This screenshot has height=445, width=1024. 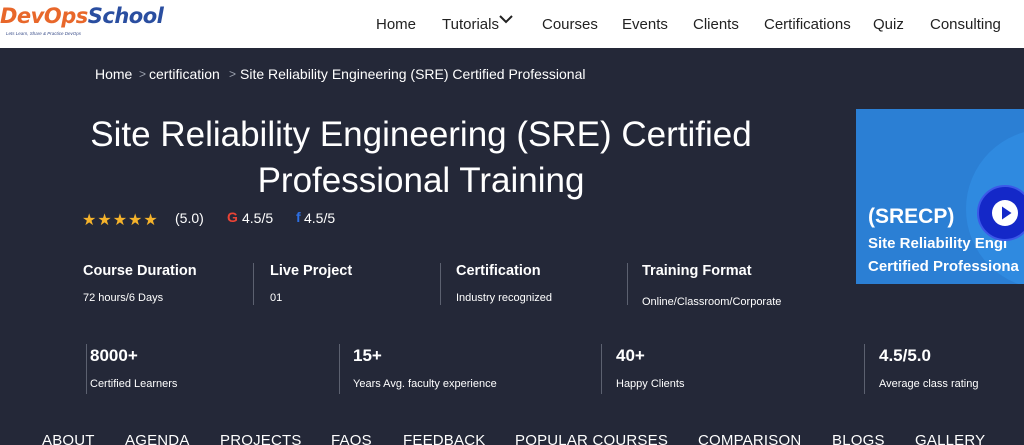 What do you see at coordinates (298, 217) in the screenshot?
I see `facebook-icon: f` at bounding box center [298, 217].